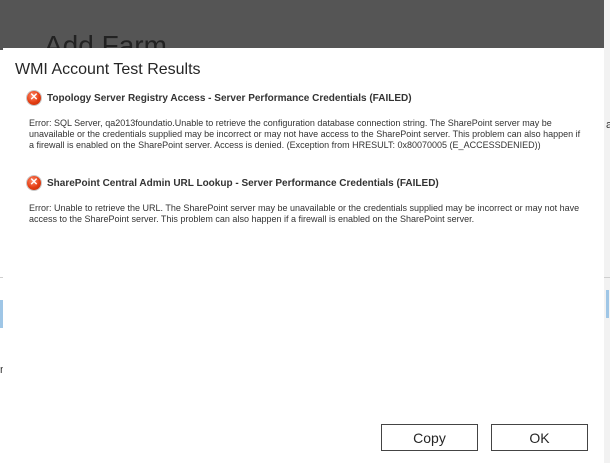 The width and height of the screenshot is (610, 463). What do you see at coordinates (429, 437) in the screenshot?
I see `copy-button: Copy` at bounding box center [429, 437].